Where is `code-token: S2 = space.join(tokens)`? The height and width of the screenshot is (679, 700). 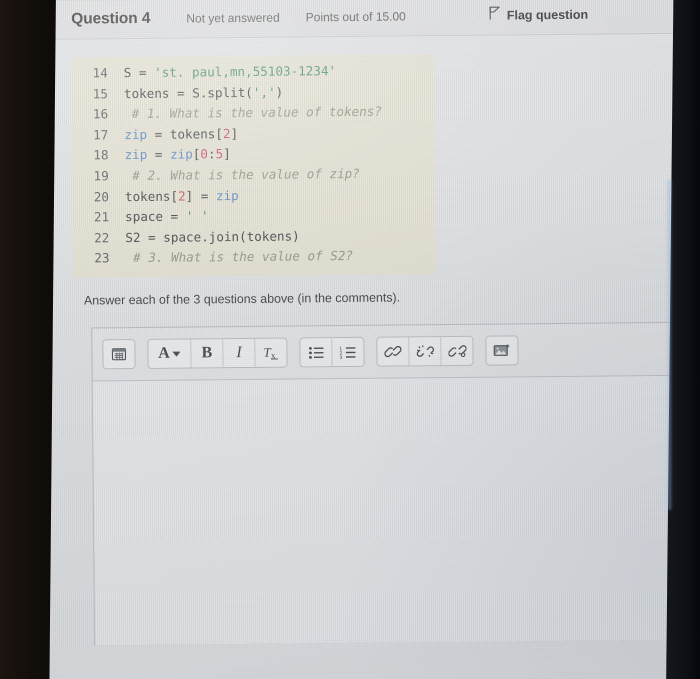 code-token: S2 = space.join(tokens) is located at coordinates (212, 236).